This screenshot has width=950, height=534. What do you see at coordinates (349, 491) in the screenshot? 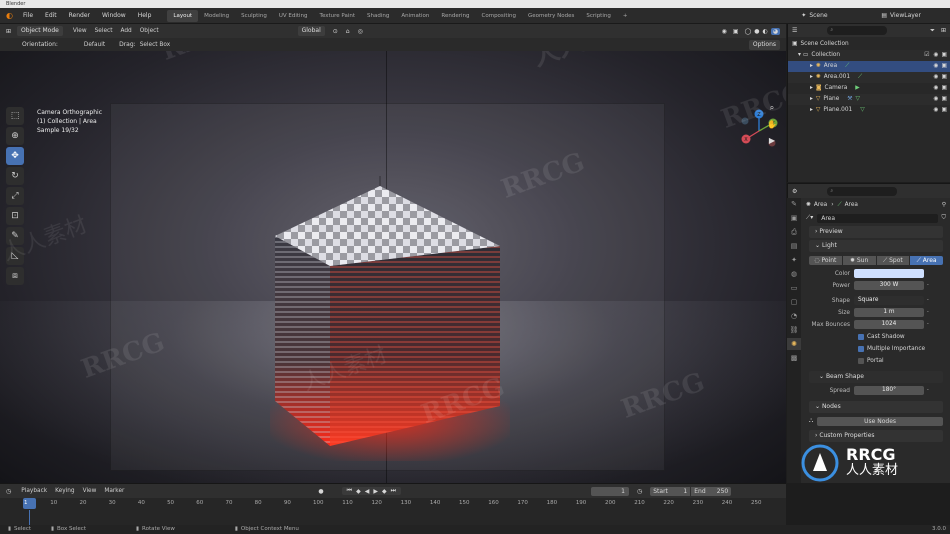
I see `jump-start-icon: ⏮` at bounding box center [349, 491].